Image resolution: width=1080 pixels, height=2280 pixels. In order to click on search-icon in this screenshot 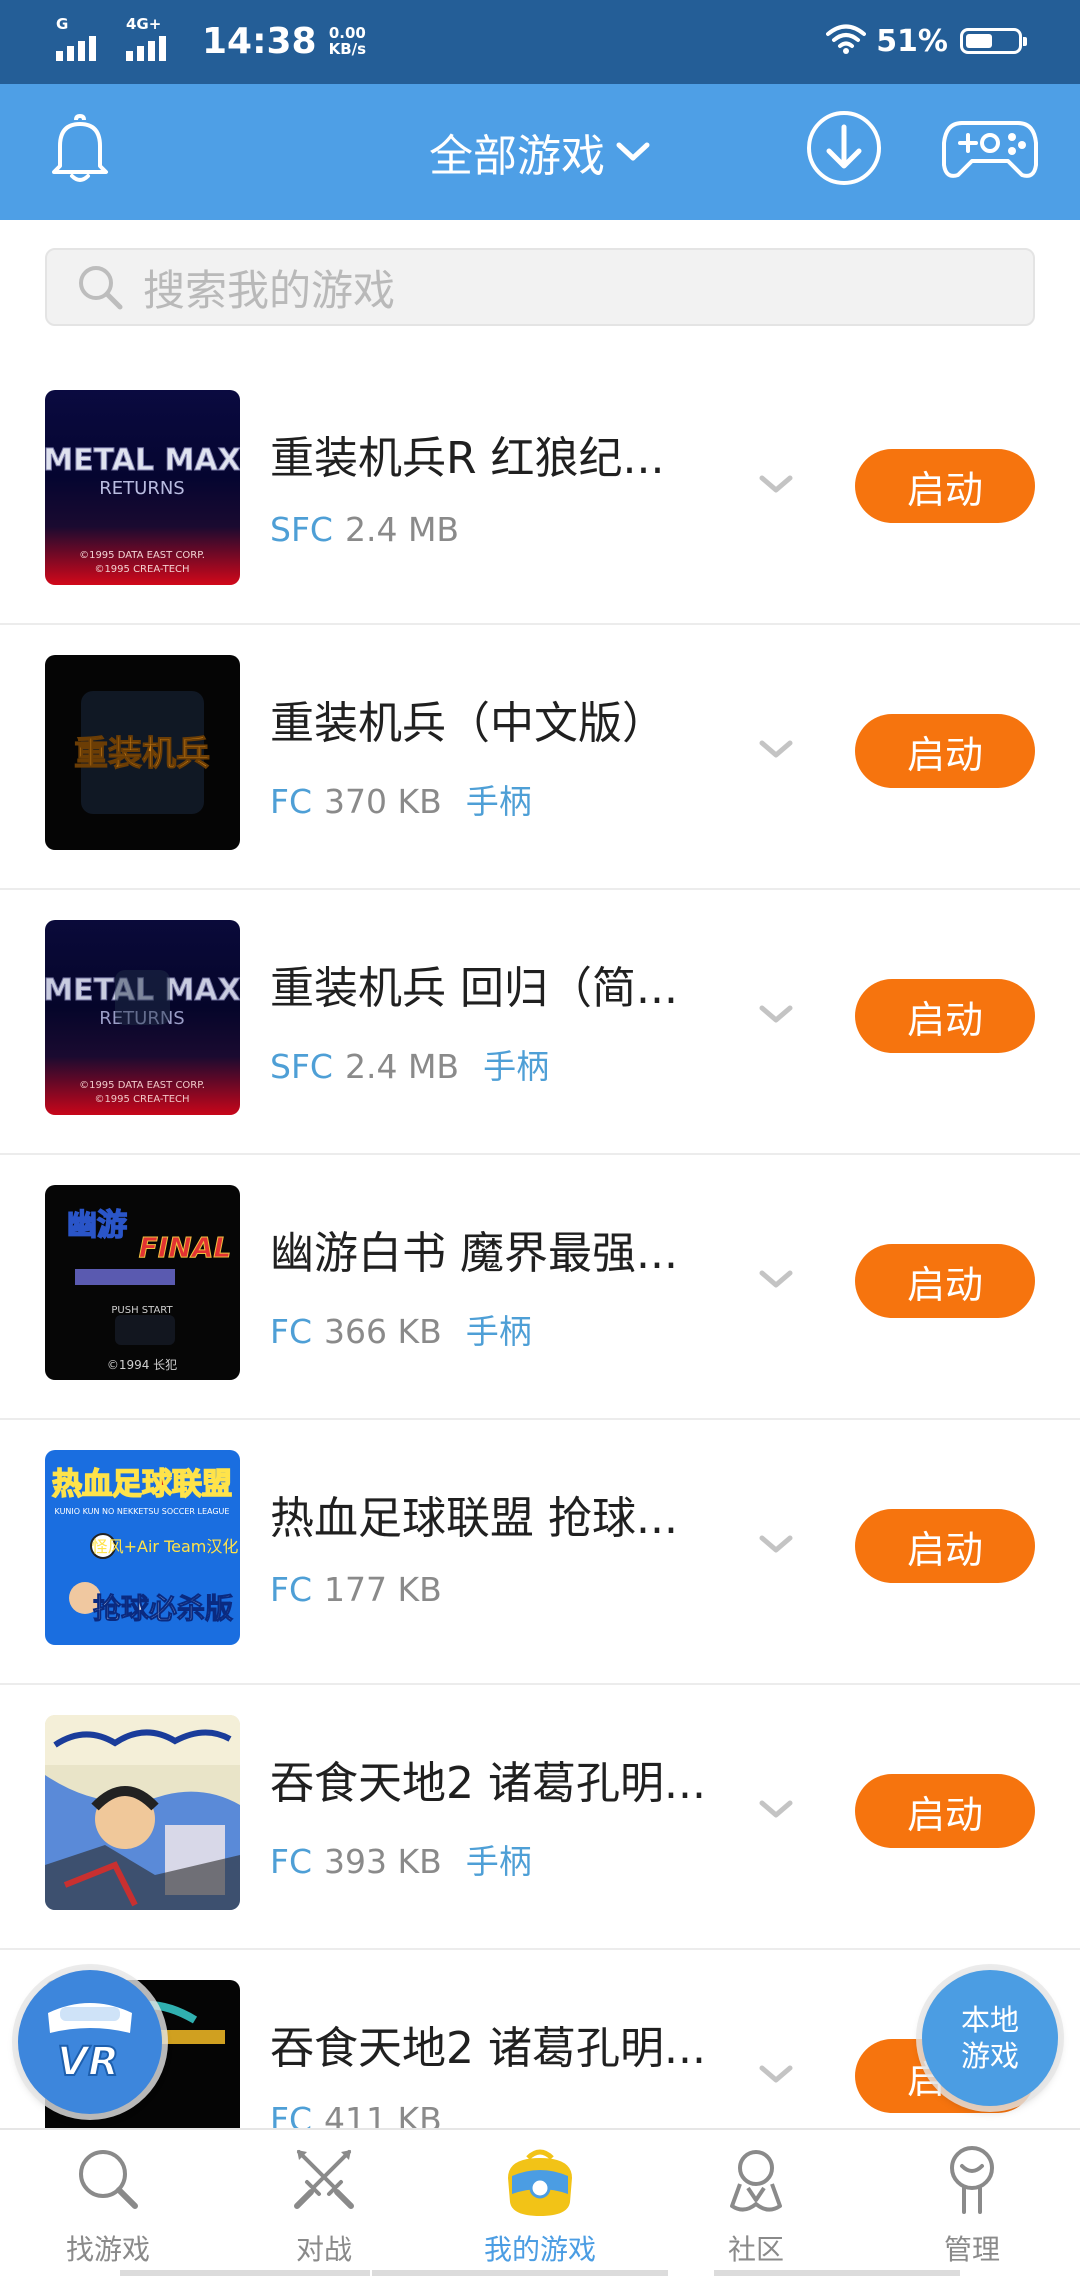, I will do `click(100, 287)`.